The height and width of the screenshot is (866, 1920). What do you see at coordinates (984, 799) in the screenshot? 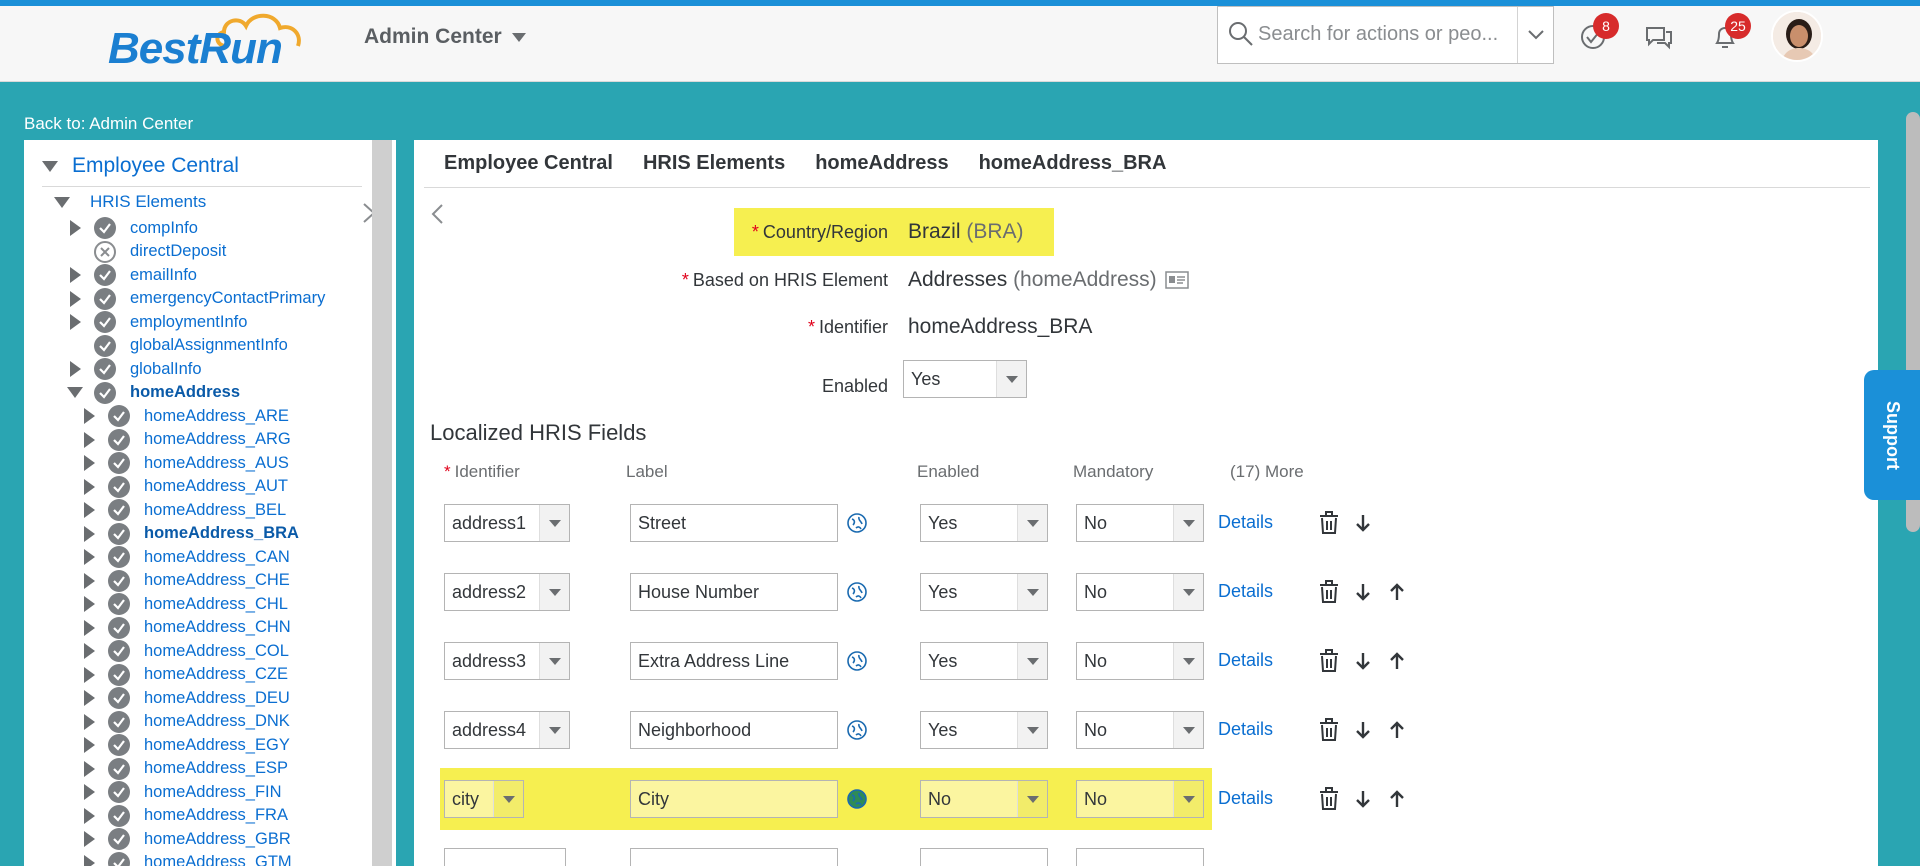
I see `enabled-select: No` at bounding box center [984, 799].